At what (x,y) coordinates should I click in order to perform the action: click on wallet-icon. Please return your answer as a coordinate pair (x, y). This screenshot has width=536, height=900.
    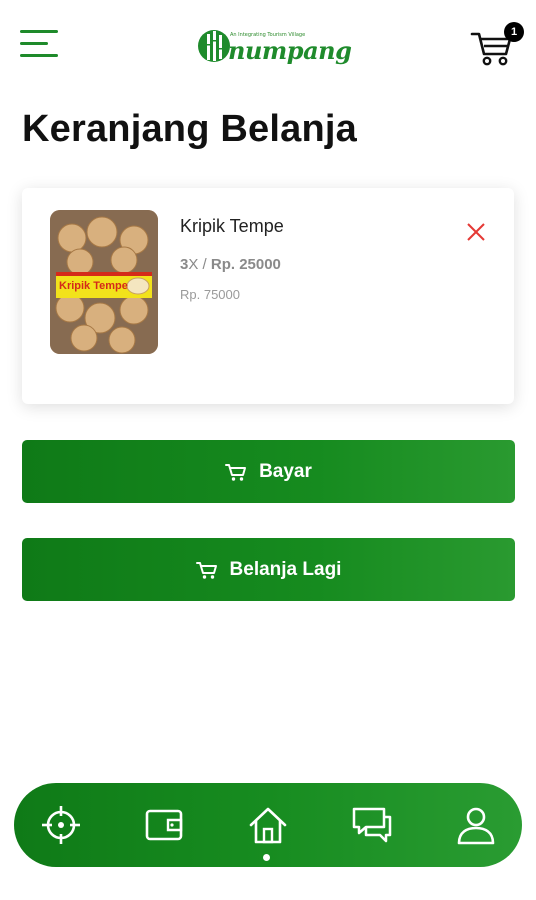
    Looking at the image, I should click on (164, 825).